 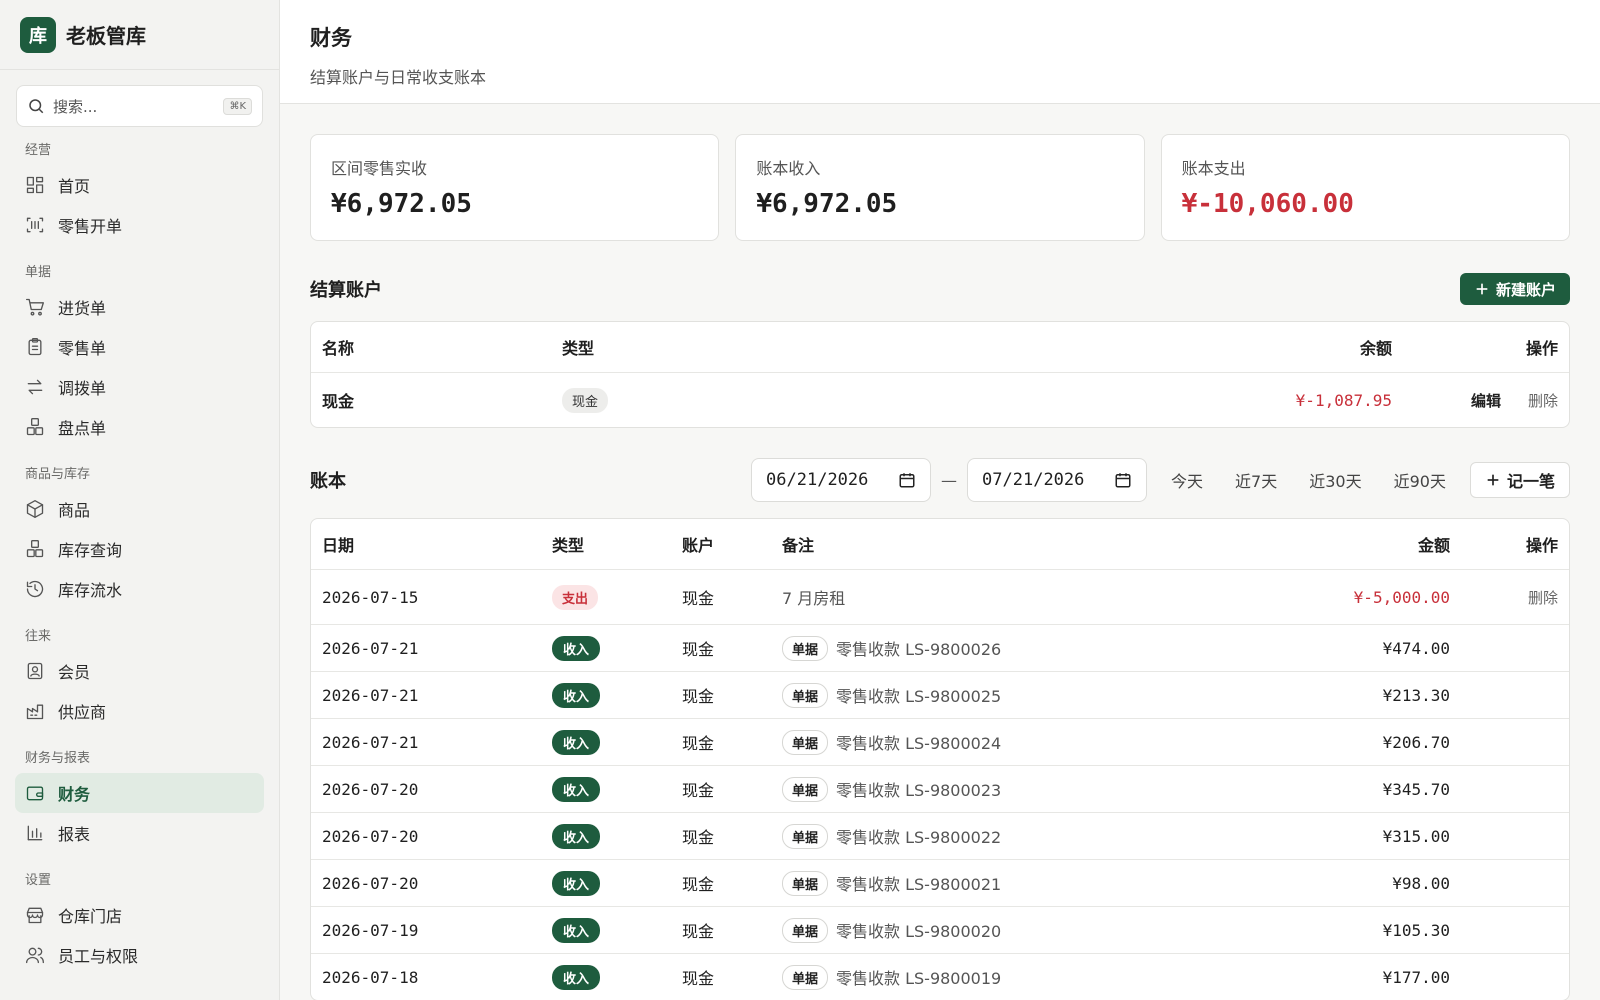 What do you see at coordinates (788, 168) in the screenshot?
I see `stat-label: 账本收入` at bounding box center [788, 168].